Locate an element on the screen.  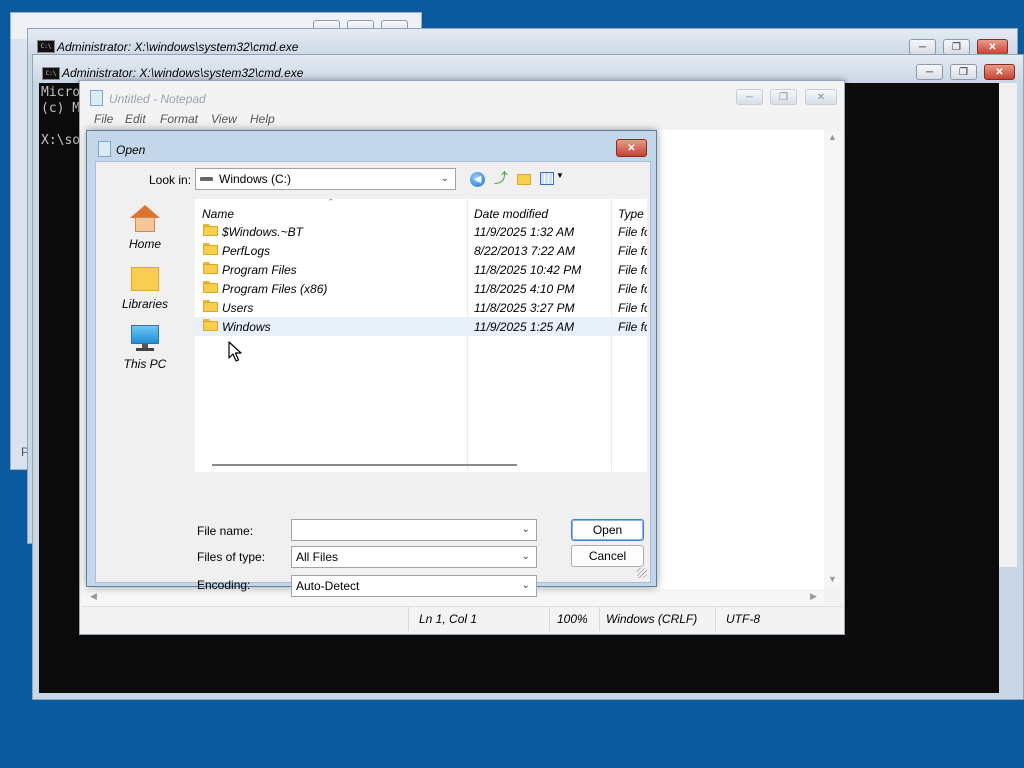
back-icon: ◀ is located at coordinates (477, 179).